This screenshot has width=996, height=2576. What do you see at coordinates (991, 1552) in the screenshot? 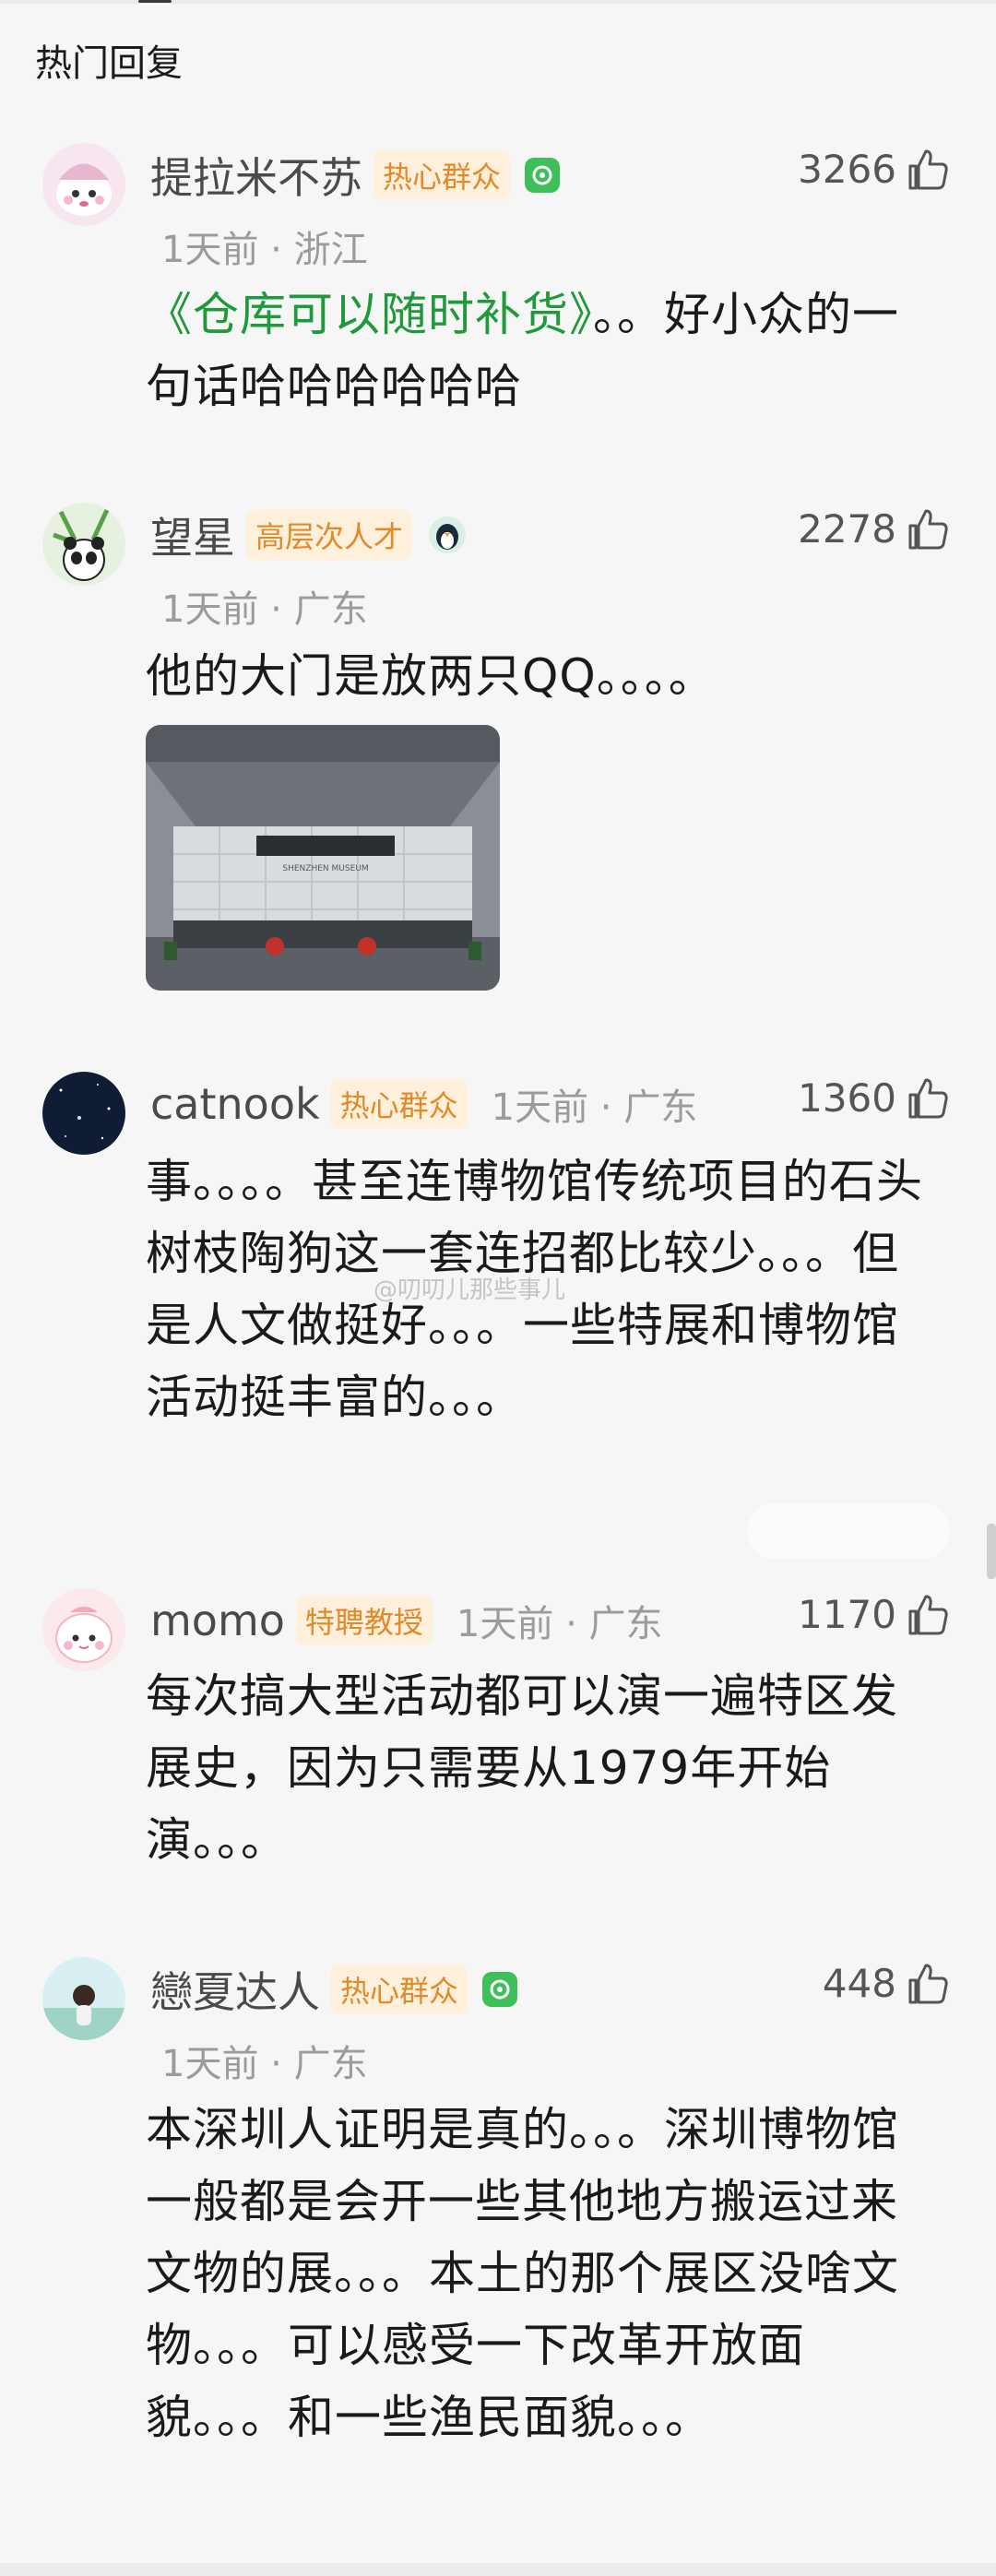
I see `scrollbar-thumb` at bounding box center [991, 1552].